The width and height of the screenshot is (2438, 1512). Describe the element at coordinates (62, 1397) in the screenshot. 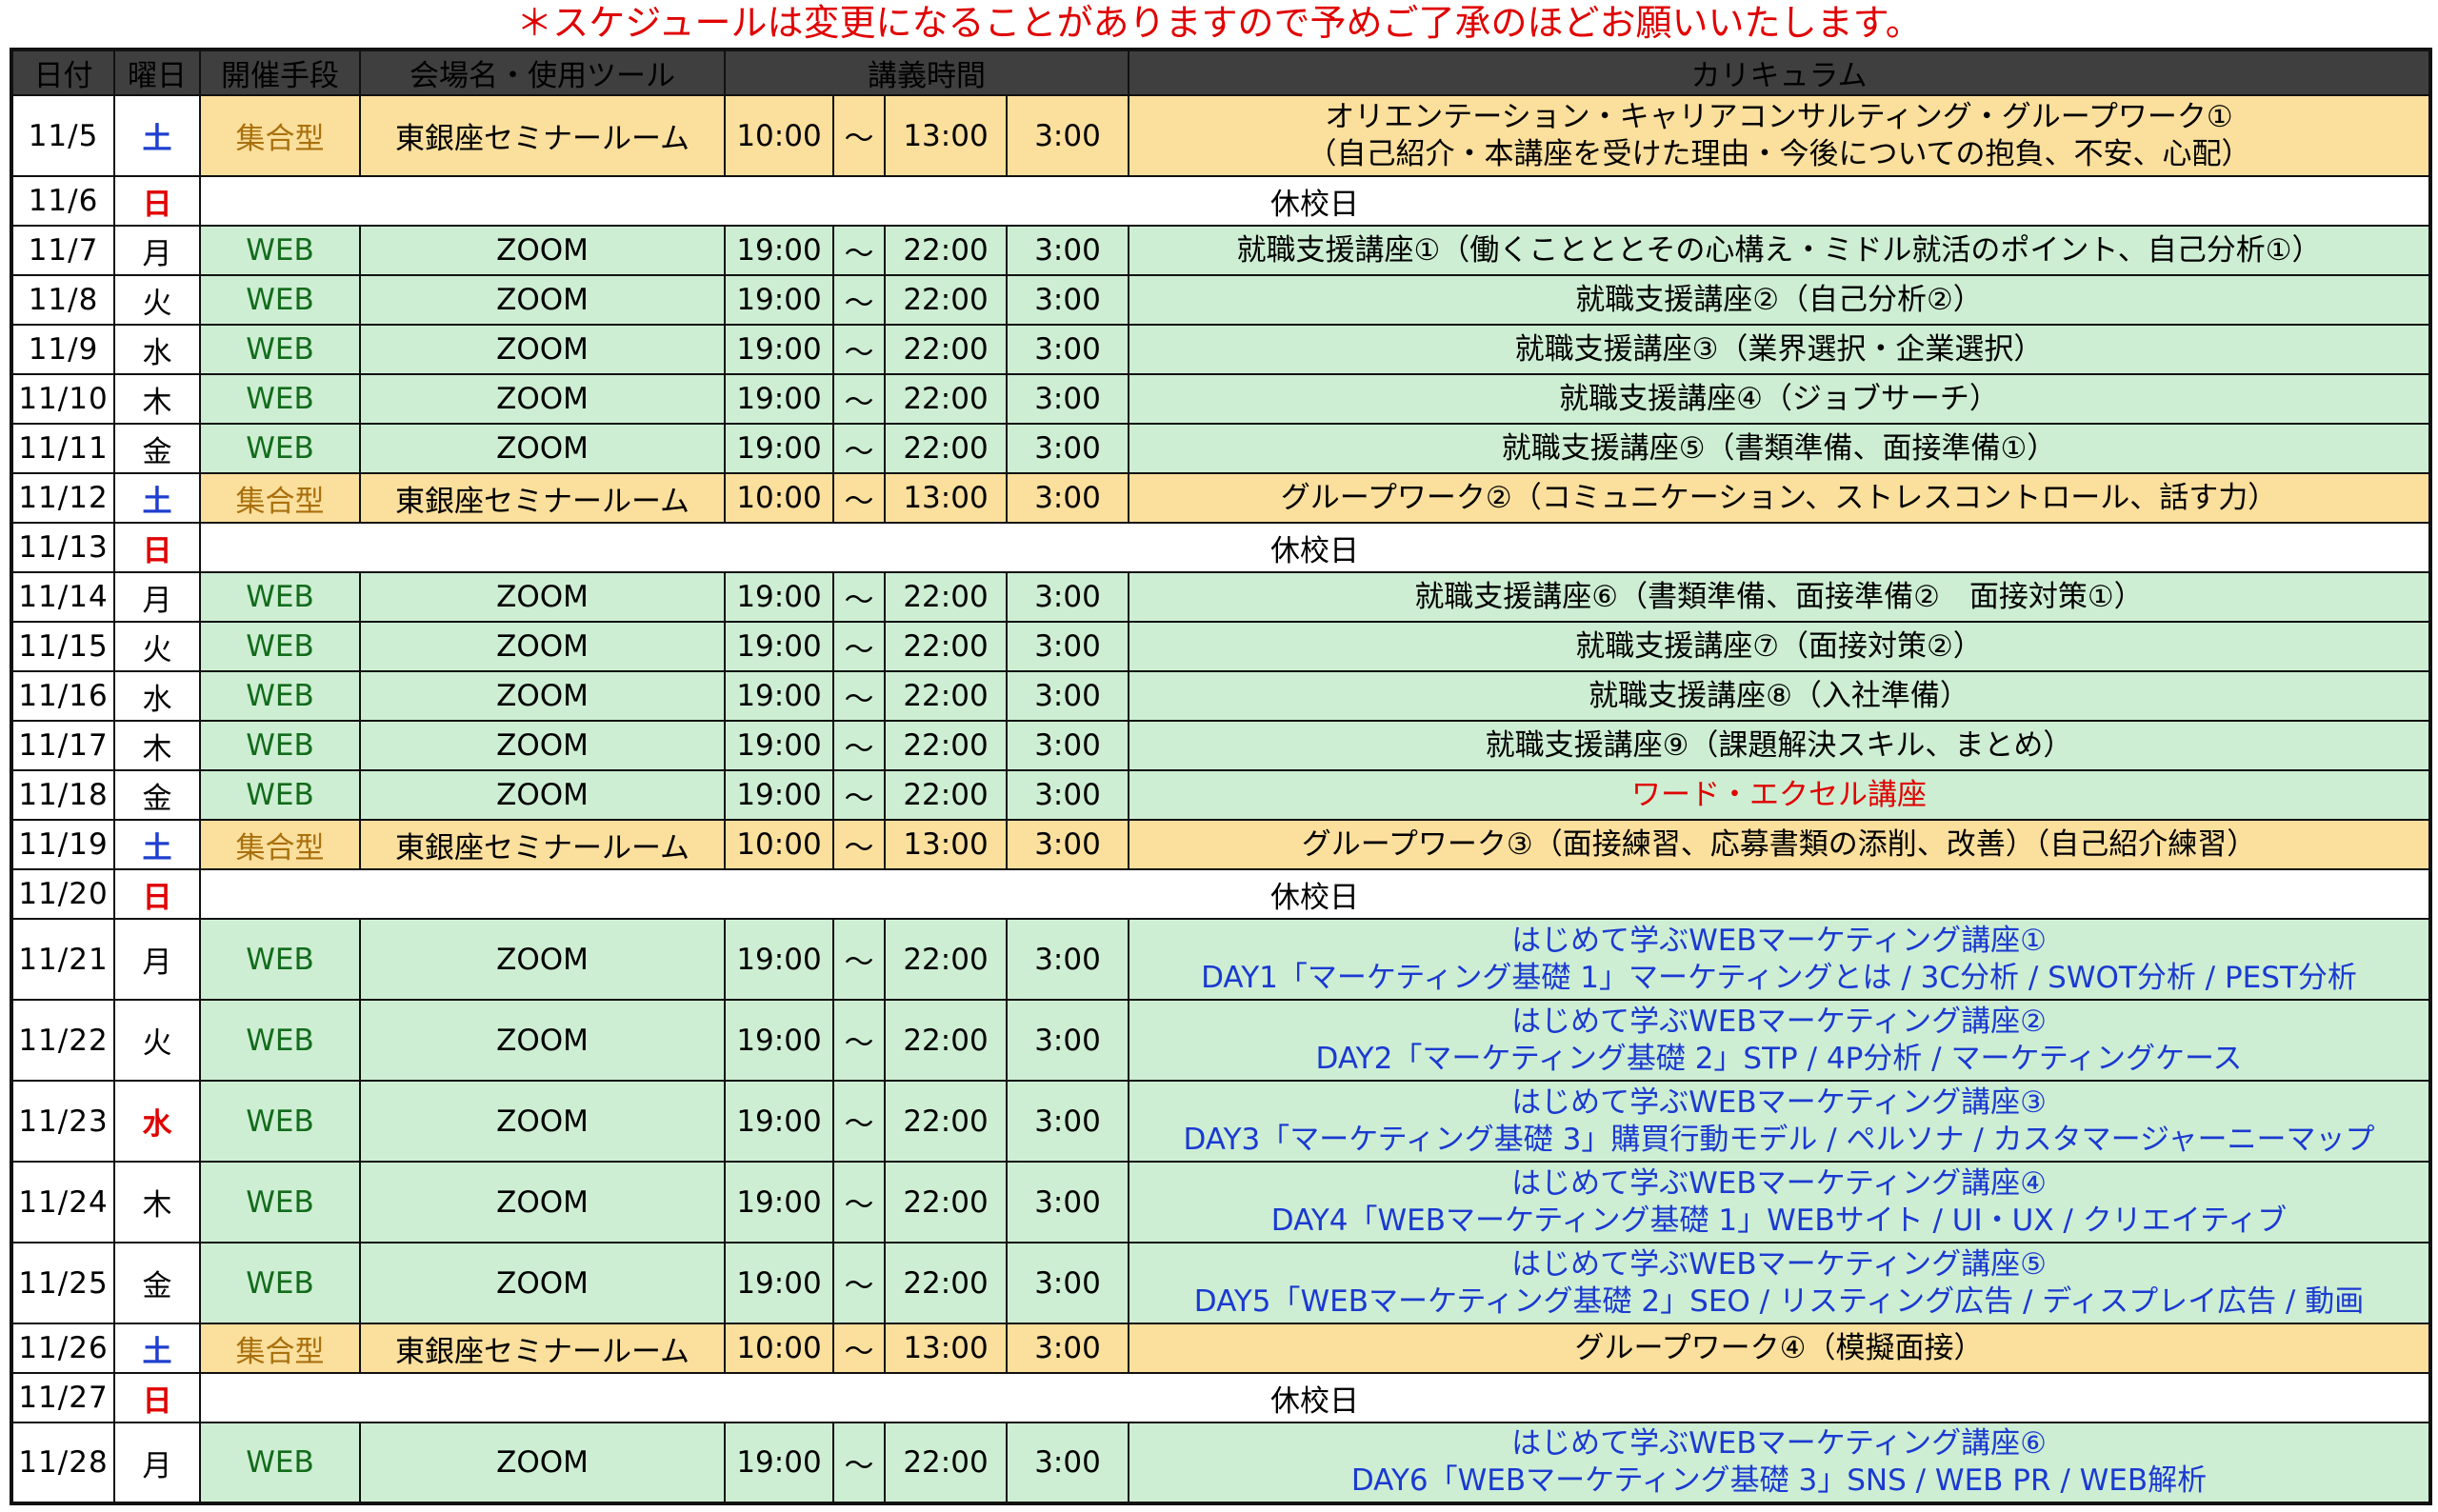

I see `date-cell: 11/27` at that location.